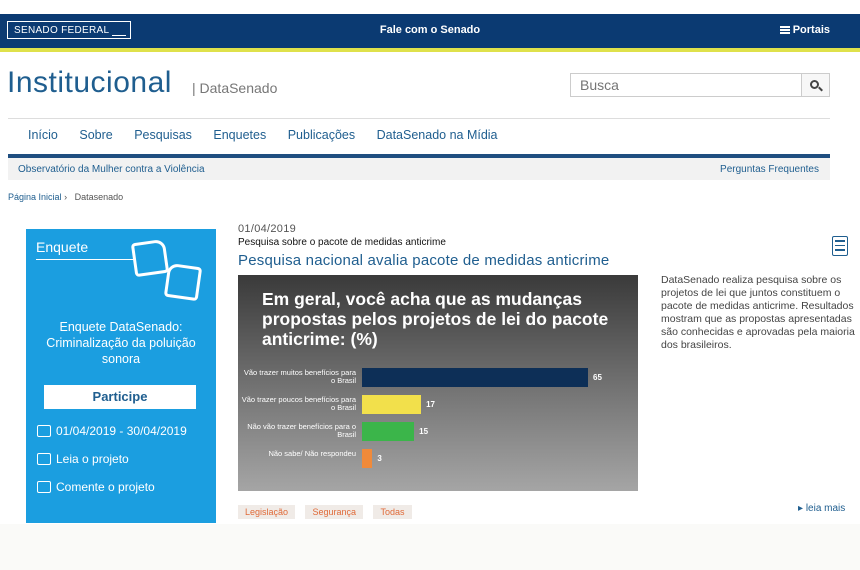 The image size is (860, 570). Describe the element at coordinates (35, 197) in the screenshot. I see `breadcrumb-home: Página Inicial` at that location.